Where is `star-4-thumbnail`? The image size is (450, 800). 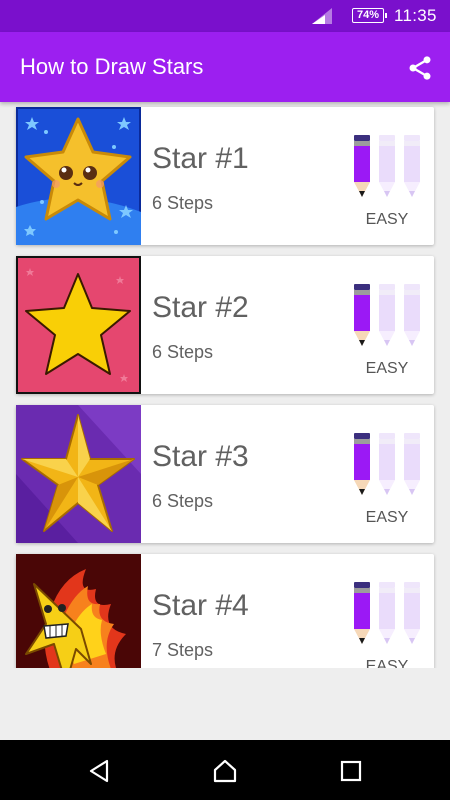 star-4-thumbnail is located at coordinates (78, 611).